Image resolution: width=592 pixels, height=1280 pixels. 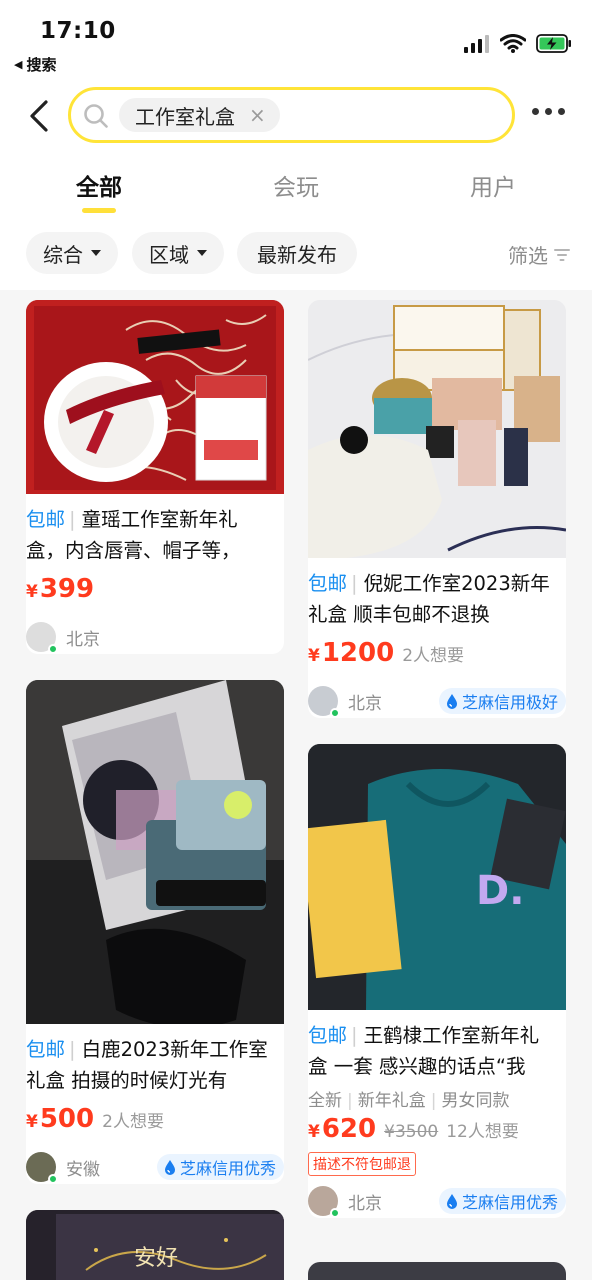 I want to click on seller-location: 安徽, so click(x=83, y=1169).